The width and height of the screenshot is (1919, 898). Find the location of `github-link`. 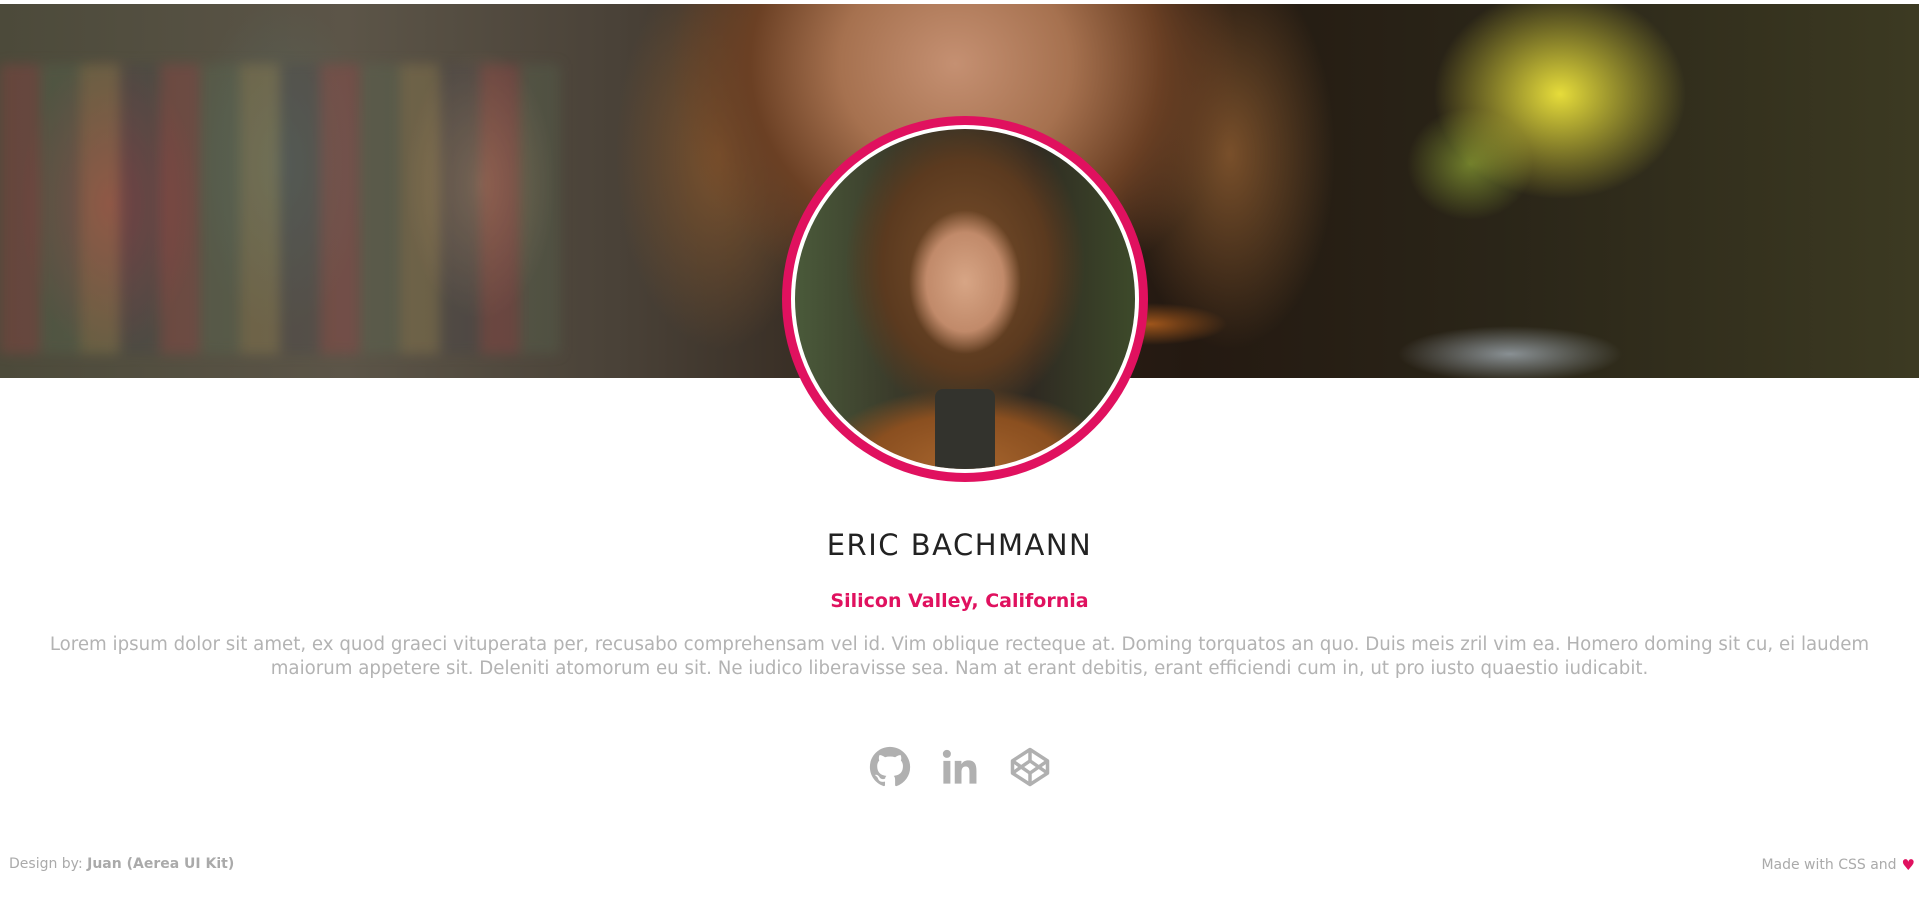

github-link is located at coordinates (890, 767).